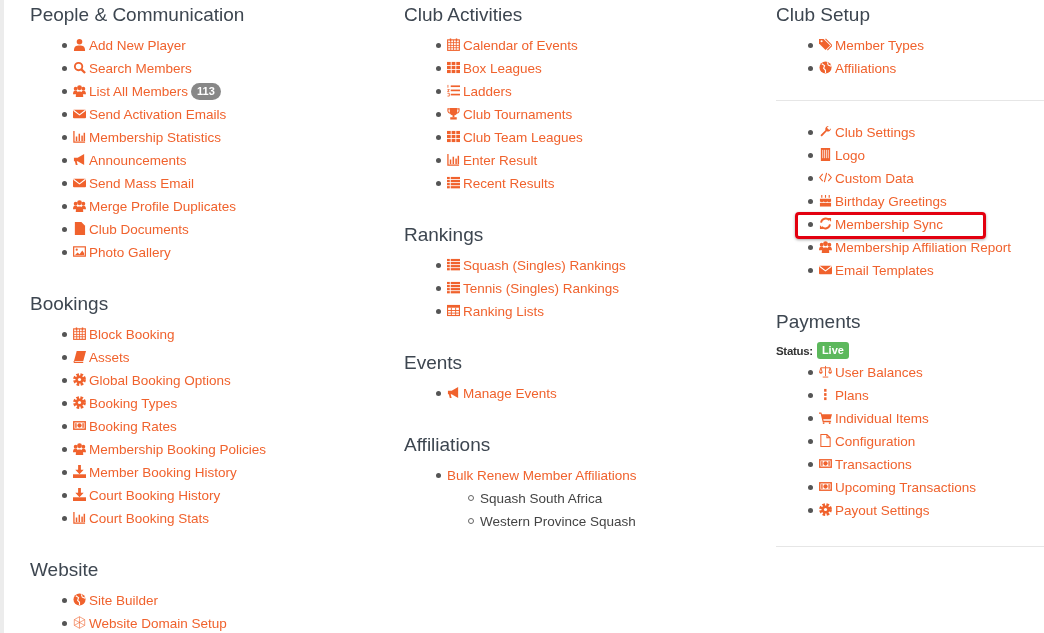 The width and height of the screenshot is (1044, 633). I want to click on menu-link: Member Types, so click(872, 45).